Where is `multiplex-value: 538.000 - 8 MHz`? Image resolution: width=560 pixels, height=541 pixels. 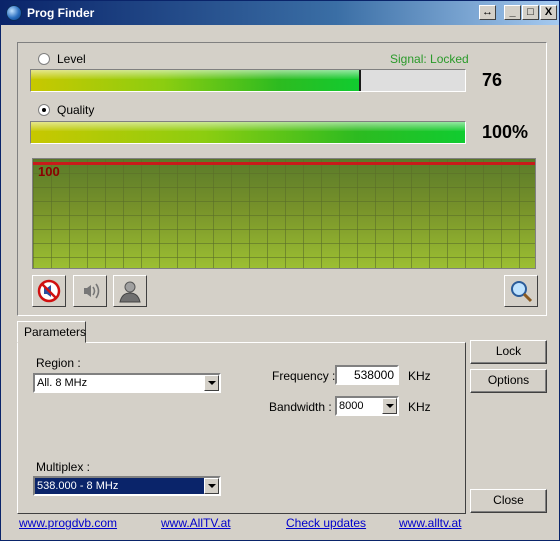
multiplex-value: 538.000 - 8 MHz is located at coordinates (78, 486).